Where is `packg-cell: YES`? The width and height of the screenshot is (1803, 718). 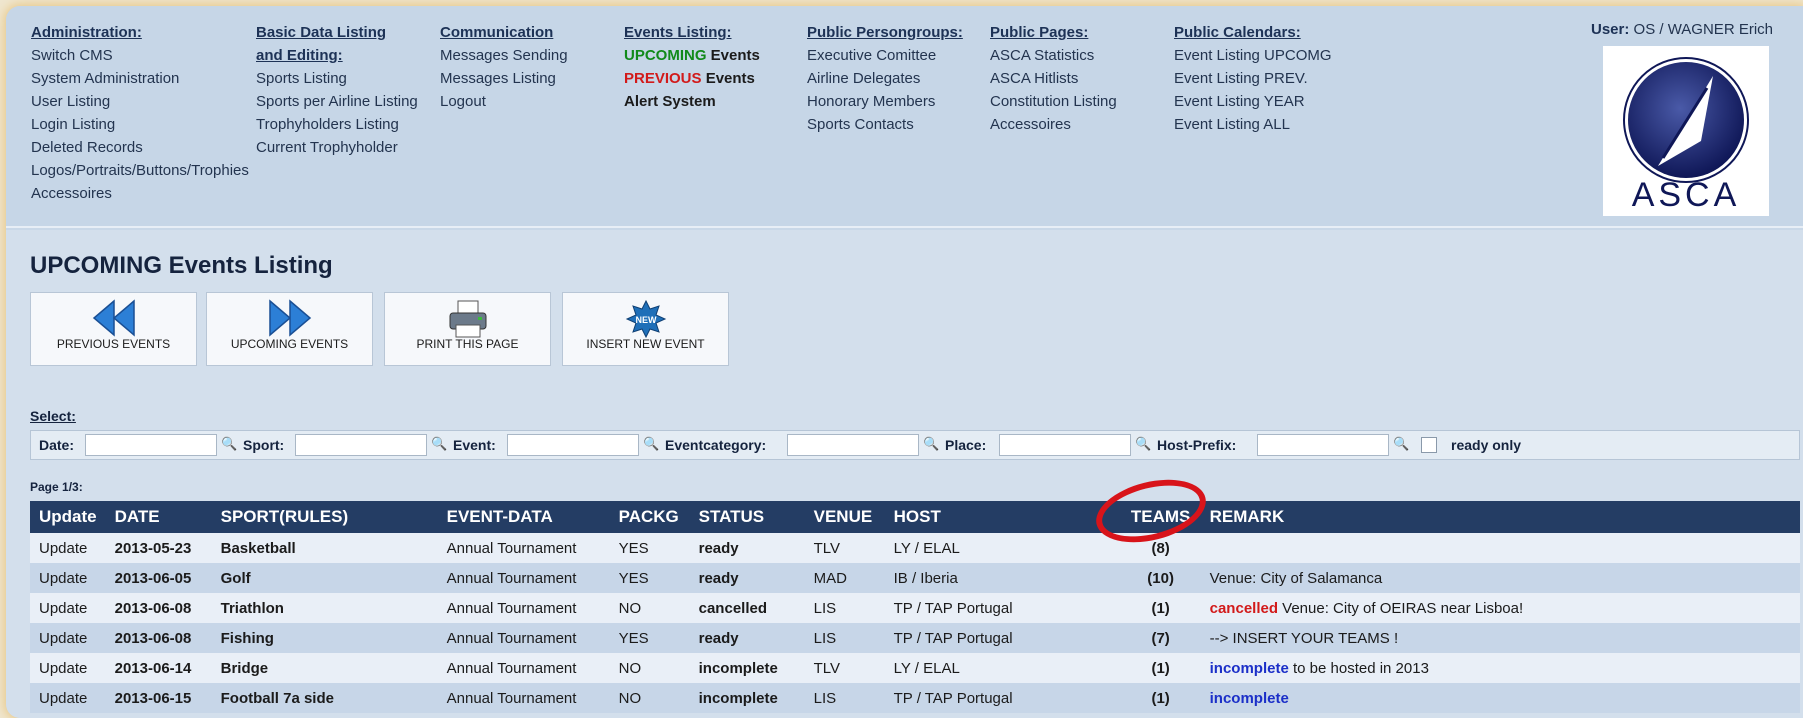 packg-cell: YES is located at coordinates (649, 638).